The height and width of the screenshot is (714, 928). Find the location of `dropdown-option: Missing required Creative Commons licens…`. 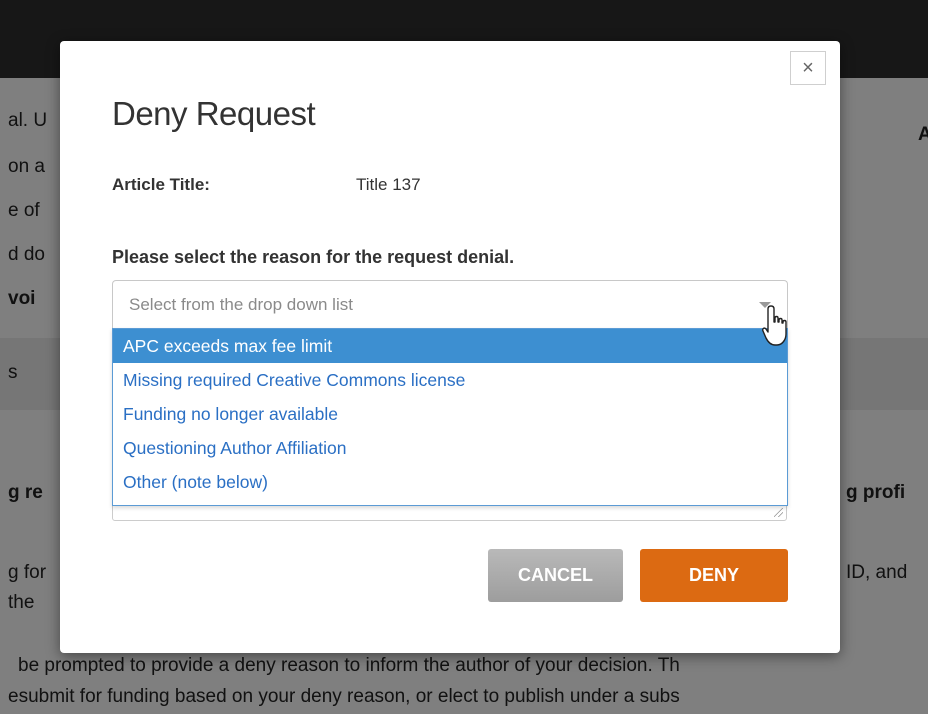

dropdown-option: Missing required Creative Commons licens… is located at coordinates (450, 380).